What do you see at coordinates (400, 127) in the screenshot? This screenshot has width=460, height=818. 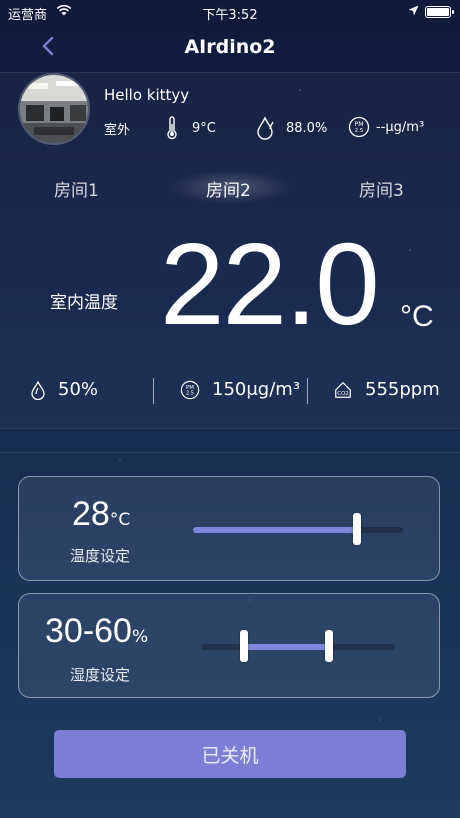 I see `outdoor-pm25-value: --μg/m³` at bounding box center [400, 127].